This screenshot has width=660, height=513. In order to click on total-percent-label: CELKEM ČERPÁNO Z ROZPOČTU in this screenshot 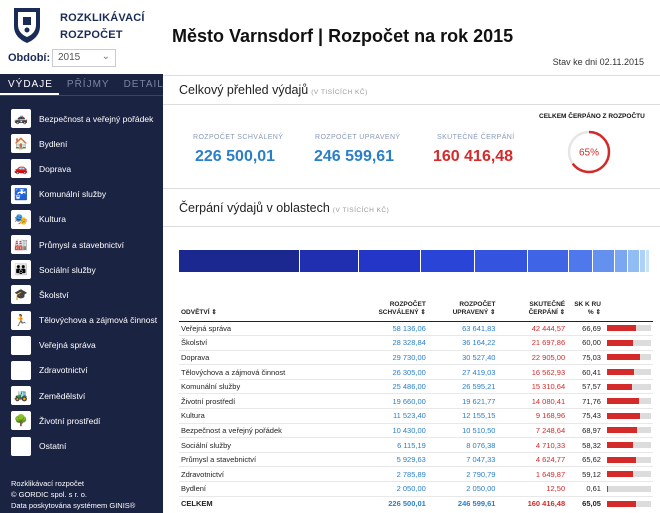, I will do `click(592, 116)`.